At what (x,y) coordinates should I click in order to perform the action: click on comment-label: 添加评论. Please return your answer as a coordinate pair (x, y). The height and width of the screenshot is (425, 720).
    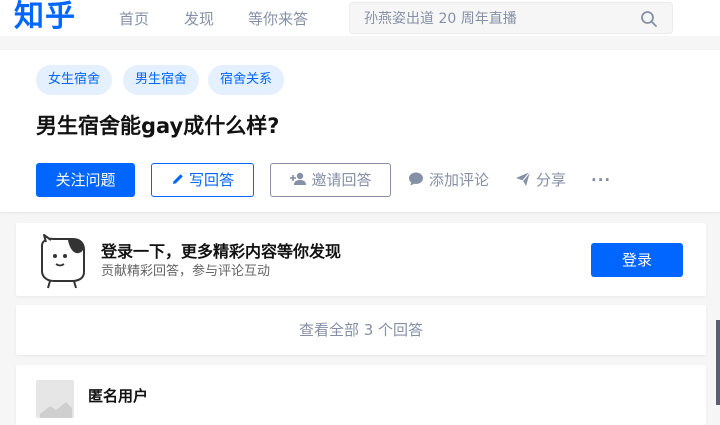
    Looking at the image, I should click on (459, 180).